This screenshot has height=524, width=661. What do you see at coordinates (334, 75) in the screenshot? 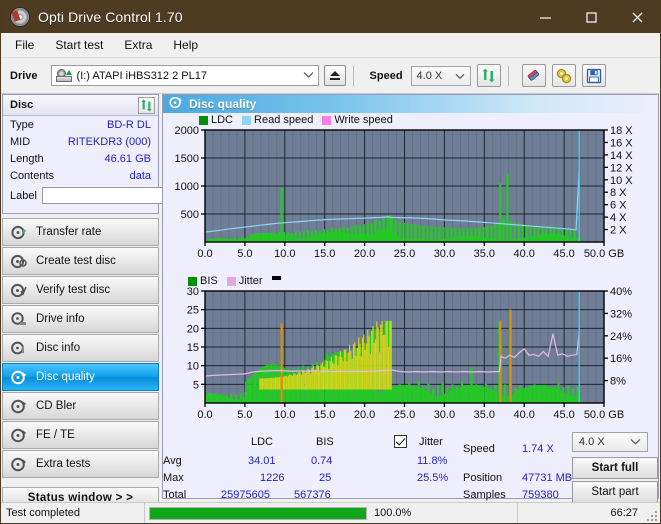
I see `eject-button` at bounding box center [334, 75].